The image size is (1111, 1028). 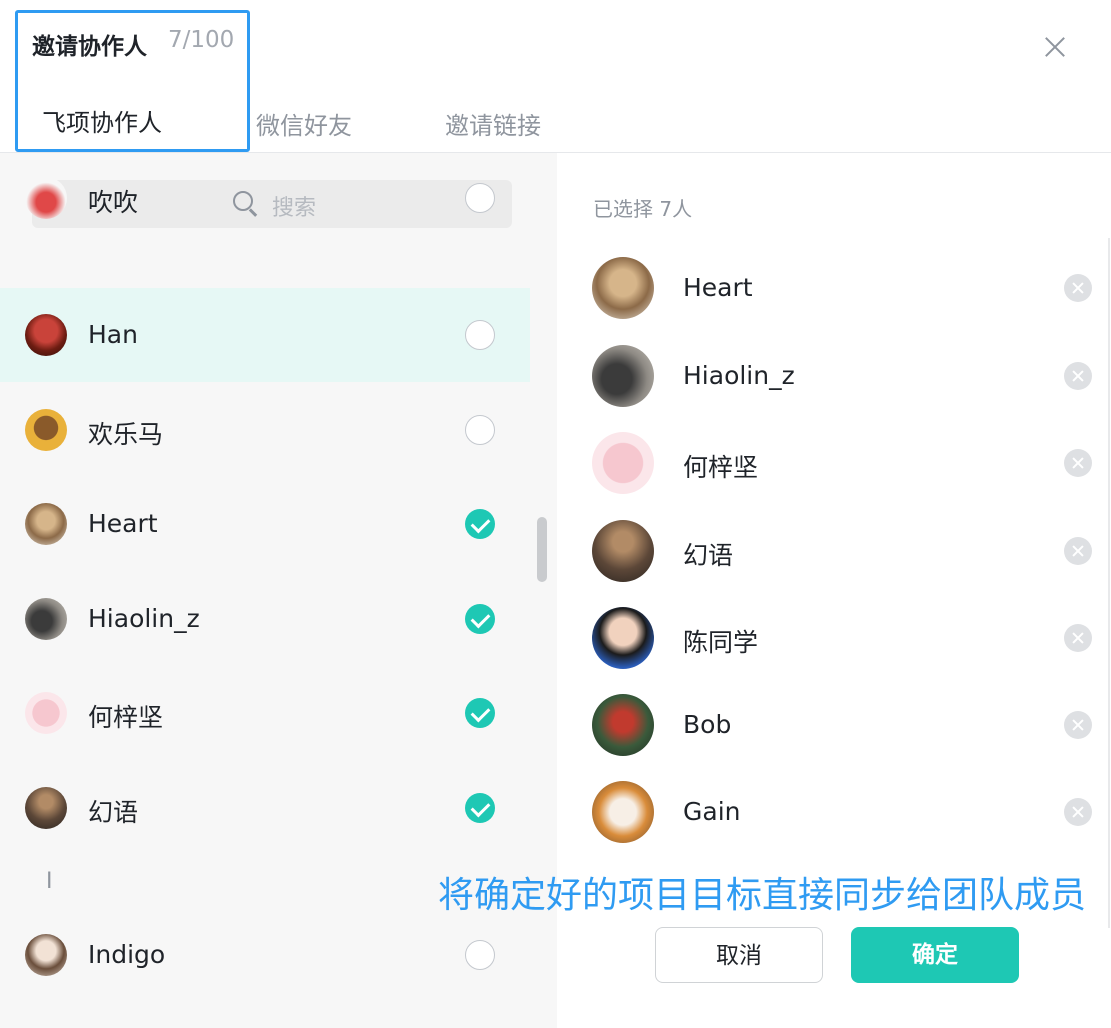 What do you see at coordinates (708, 555) in the screenshot?
I see `selected-name: 幻语` at bounding box center [708, 555].